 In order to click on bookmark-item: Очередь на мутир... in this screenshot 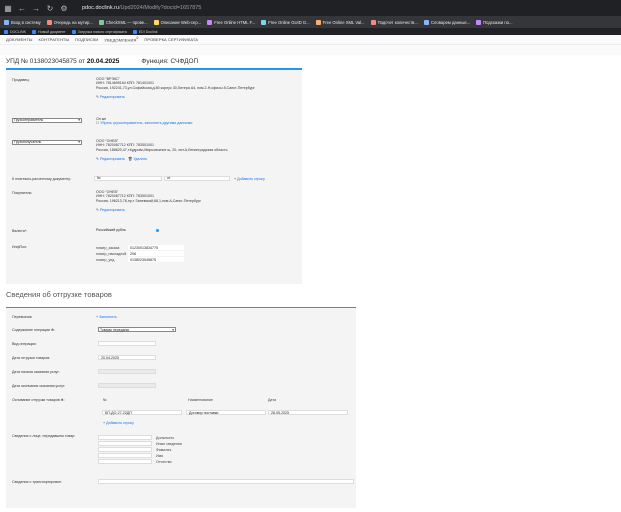, I will do `click(69, 22)`.